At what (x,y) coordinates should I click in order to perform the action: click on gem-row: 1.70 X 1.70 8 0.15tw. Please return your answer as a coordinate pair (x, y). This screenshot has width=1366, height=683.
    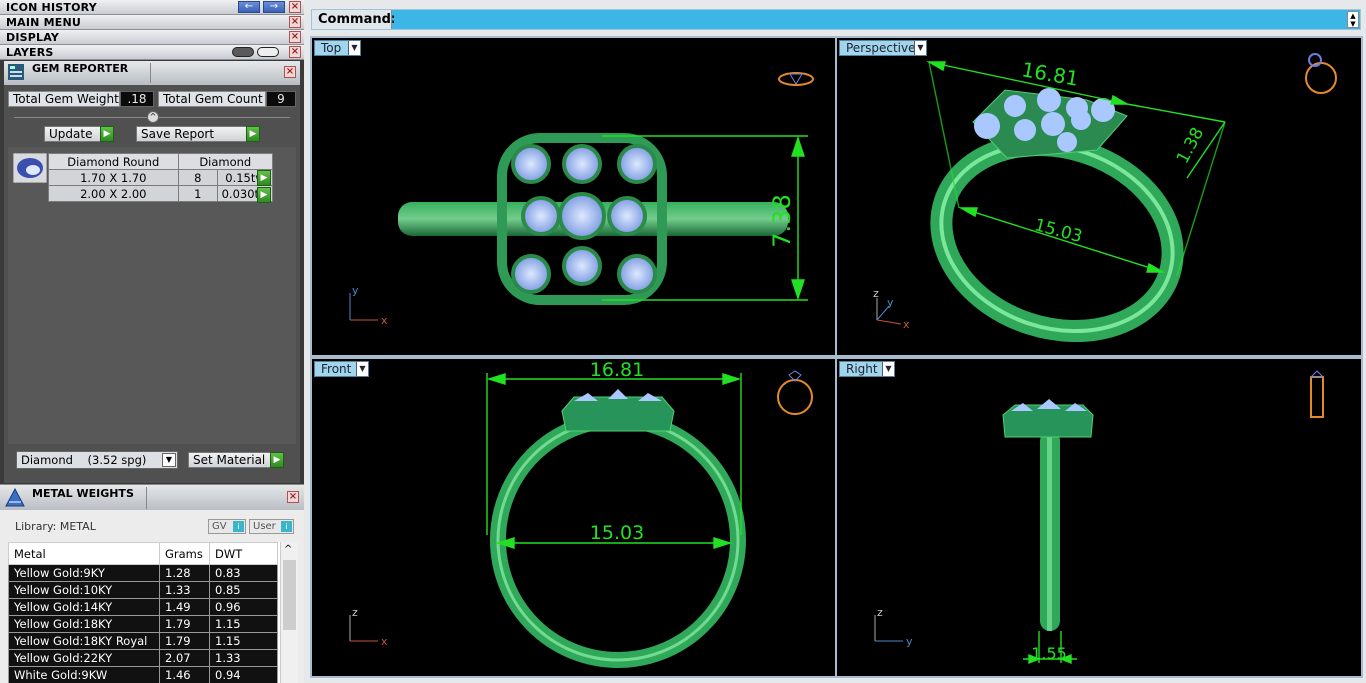
    Looking at the image, I should click on (160, 177).